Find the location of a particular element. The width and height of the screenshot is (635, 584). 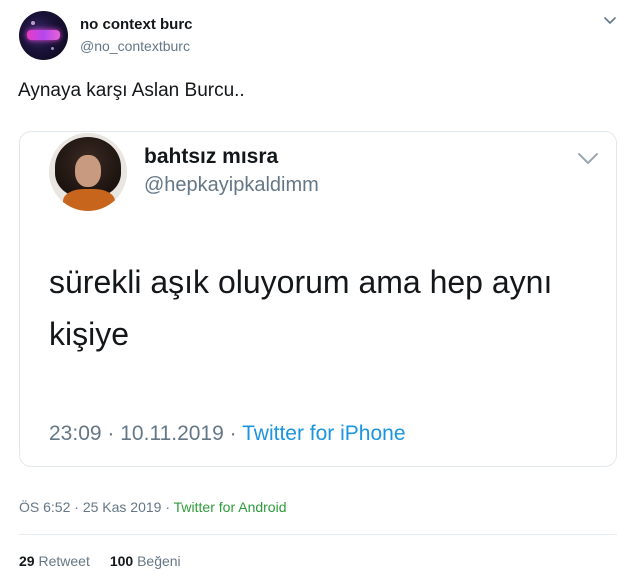

user-handle: @no_contextburc is located at coordinates (135, 46).